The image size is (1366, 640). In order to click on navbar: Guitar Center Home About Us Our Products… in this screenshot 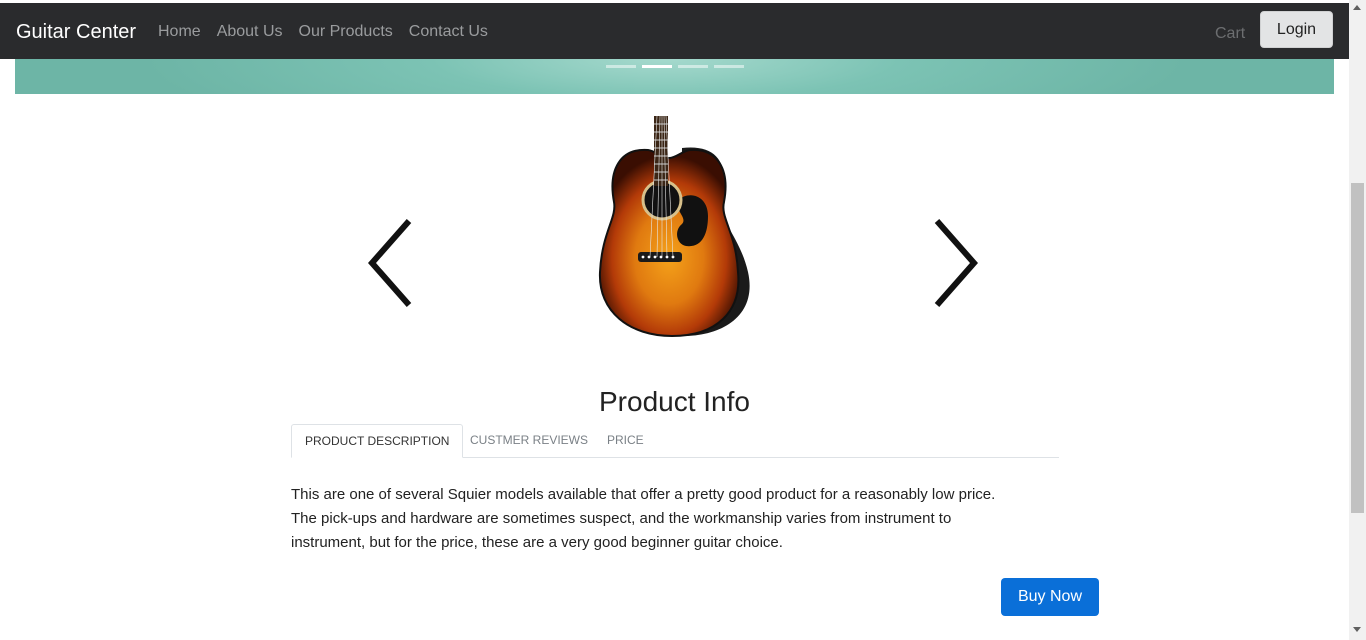, I will do `click(674, 31)`.